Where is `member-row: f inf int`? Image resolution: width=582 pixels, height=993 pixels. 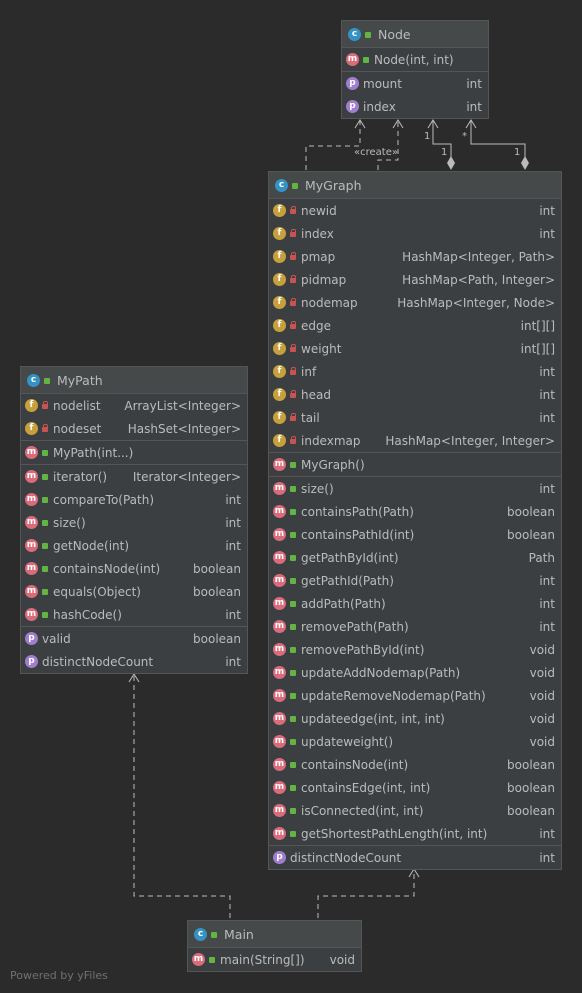
member-row: f inf int is located at coordinates (415, 371).